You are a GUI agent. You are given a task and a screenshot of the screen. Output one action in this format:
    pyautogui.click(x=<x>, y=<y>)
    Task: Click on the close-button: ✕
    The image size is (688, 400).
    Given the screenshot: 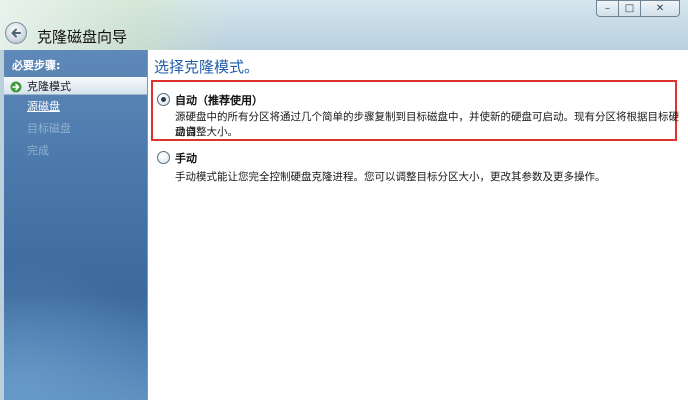 What is the action you would take?
    pyautogui.click(x=660, y=8)
    